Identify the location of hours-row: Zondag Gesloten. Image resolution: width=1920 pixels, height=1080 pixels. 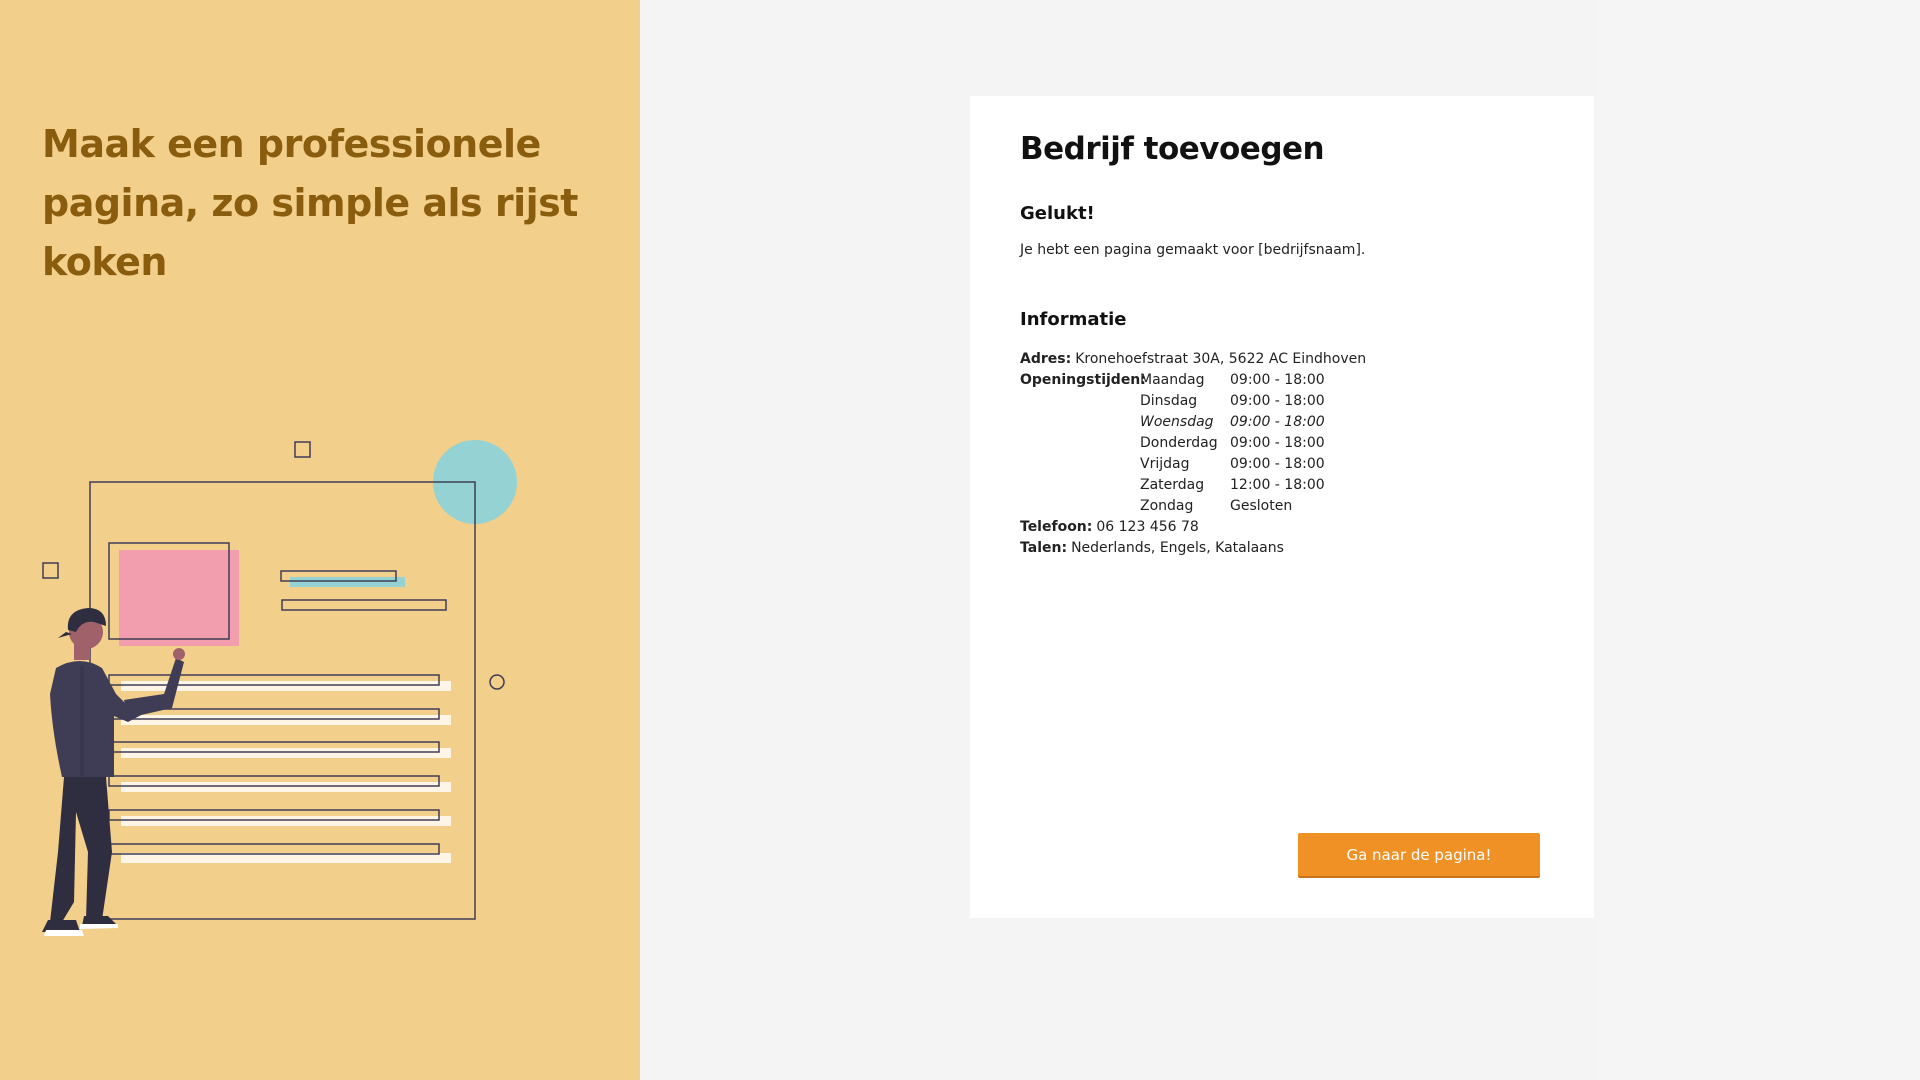
(1232, 506).